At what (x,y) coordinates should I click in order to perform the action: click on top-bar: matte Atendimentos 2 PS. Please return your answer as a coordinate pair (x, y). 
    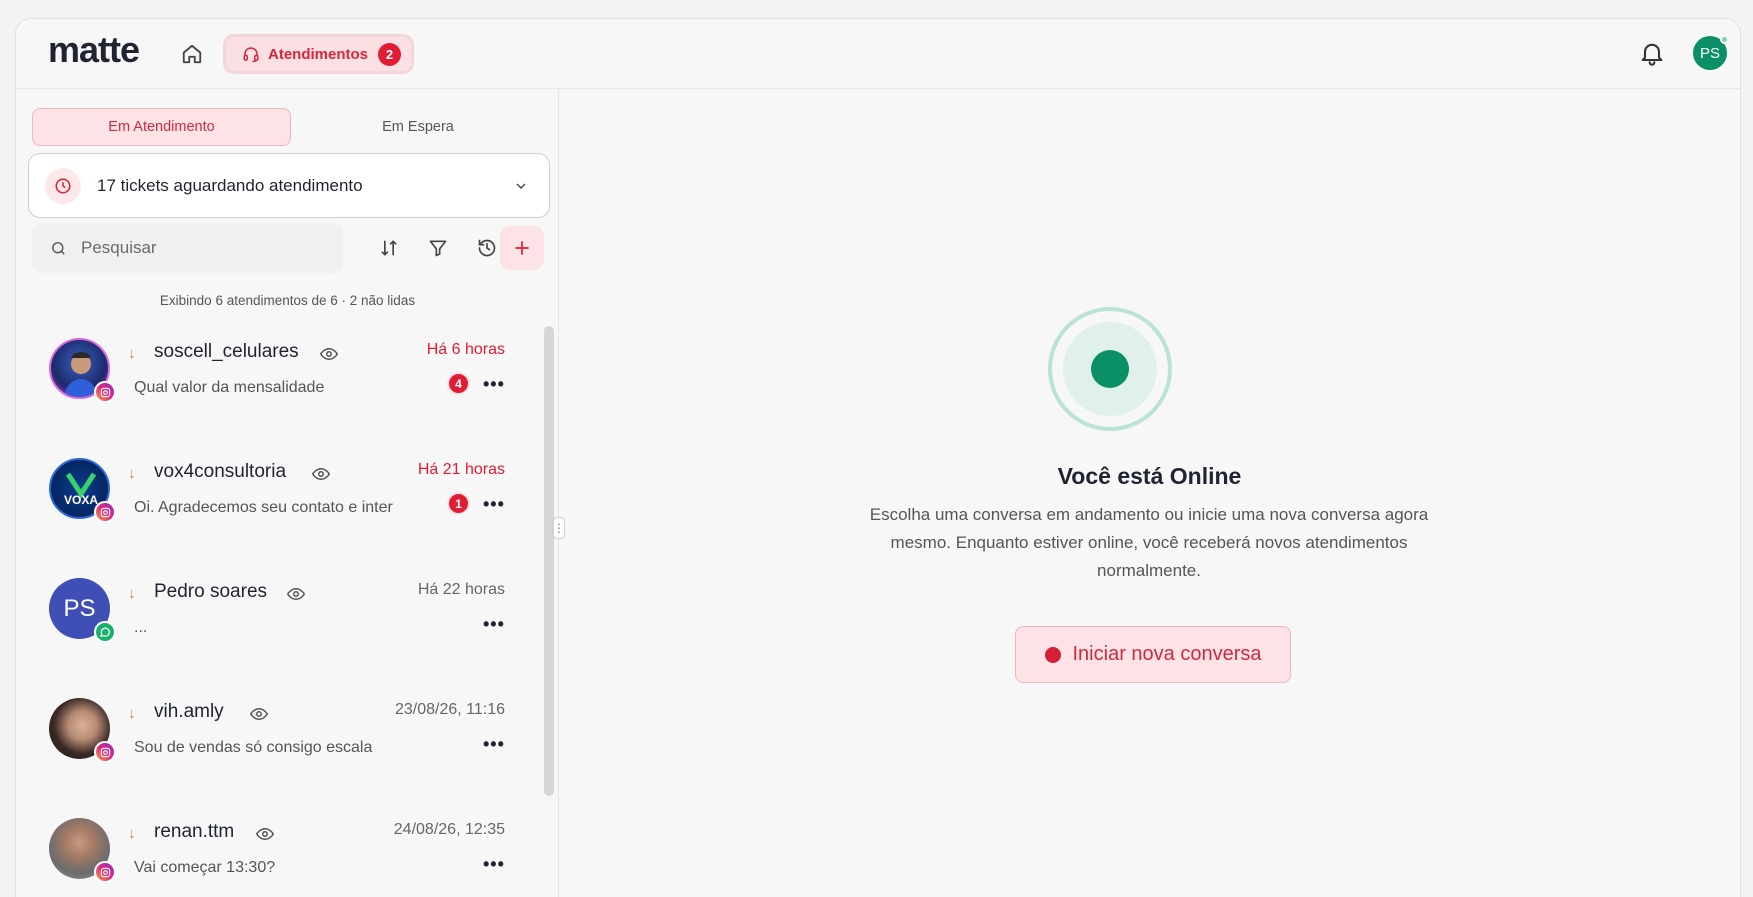
    Looking at the image, I should click on (878, 54).